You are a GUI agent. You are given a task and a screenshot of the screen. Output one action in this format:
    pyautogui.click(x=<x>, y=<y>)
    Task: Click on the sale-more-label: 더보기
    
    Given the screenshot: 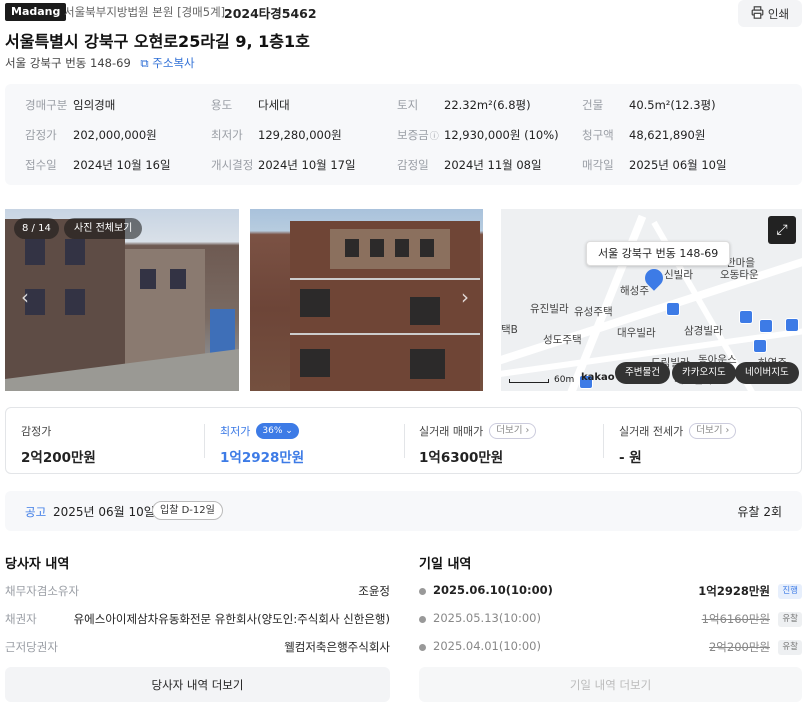 What is the action you would take?
    pyautogui.click(x=509, y=430)
    